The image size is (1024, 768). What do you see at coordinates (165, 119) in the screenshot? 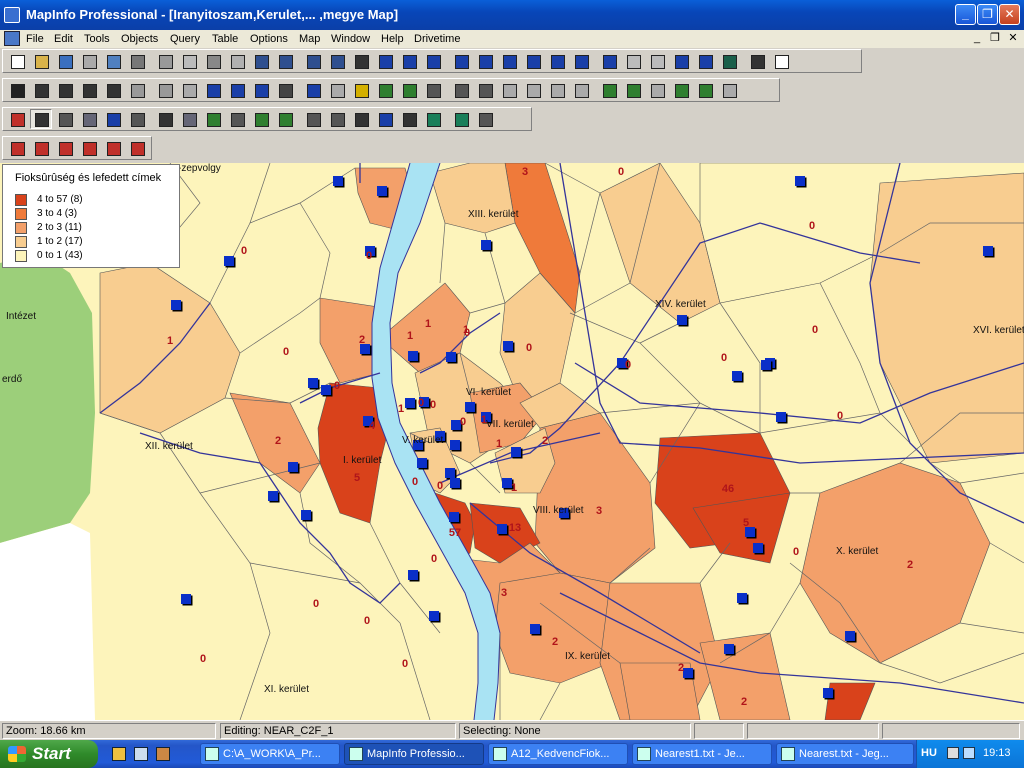
I see `crosshair-icon` at bounding box center [165, 119].